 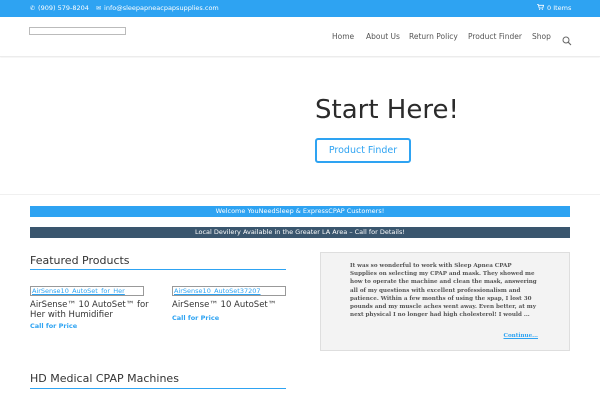 I want to click on nav-shop: Shop, so click(x=541, y=37).